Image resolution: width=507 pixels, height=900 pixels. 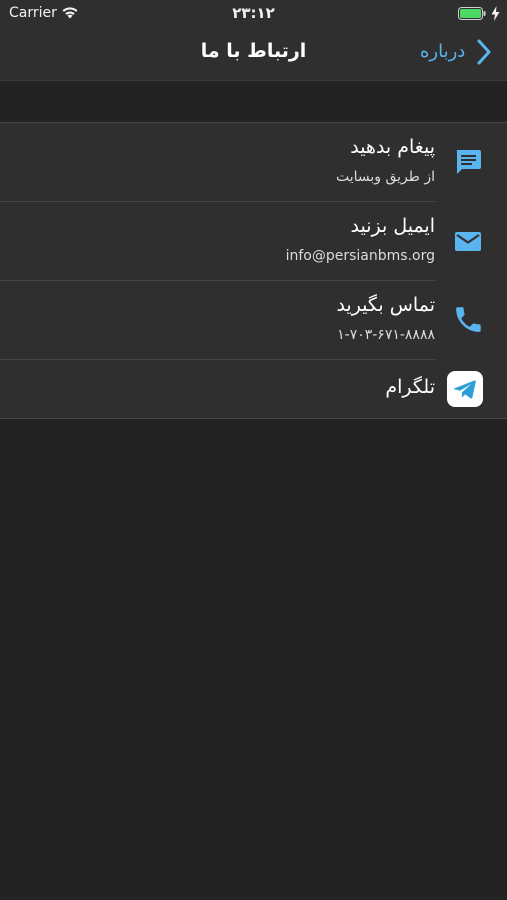 I want to click on telegram-icon, so click(x=465, y=389).